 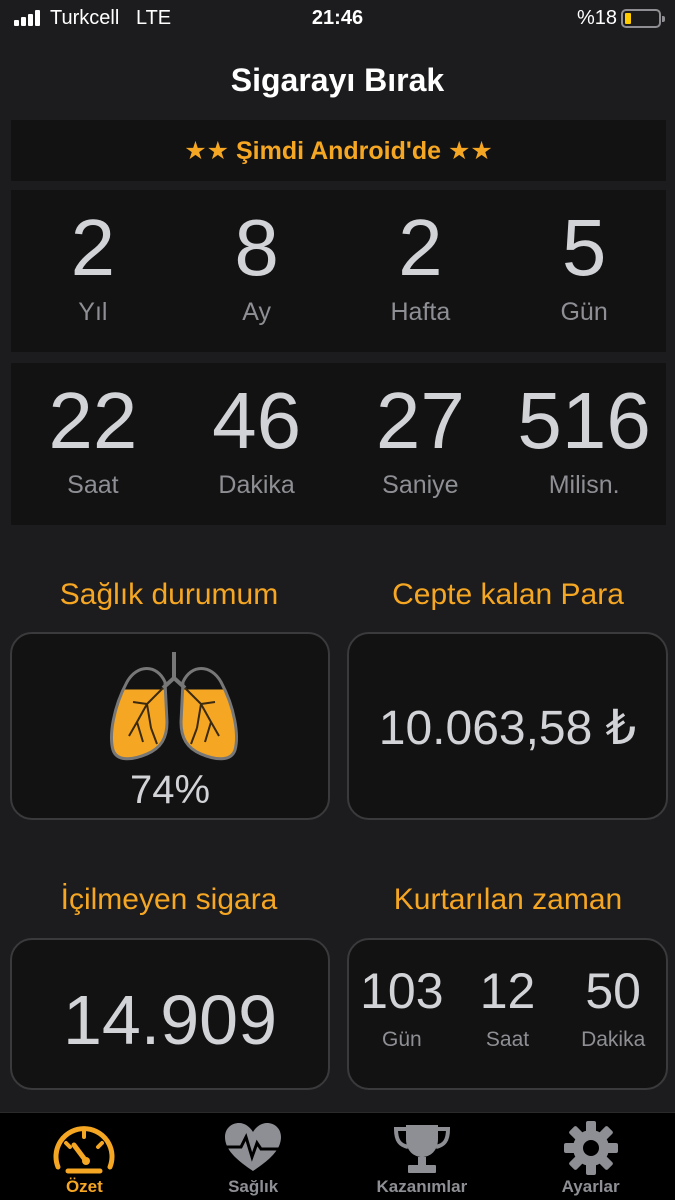 I want to click on duration-label: Milisn., so click(x=584, y=485).